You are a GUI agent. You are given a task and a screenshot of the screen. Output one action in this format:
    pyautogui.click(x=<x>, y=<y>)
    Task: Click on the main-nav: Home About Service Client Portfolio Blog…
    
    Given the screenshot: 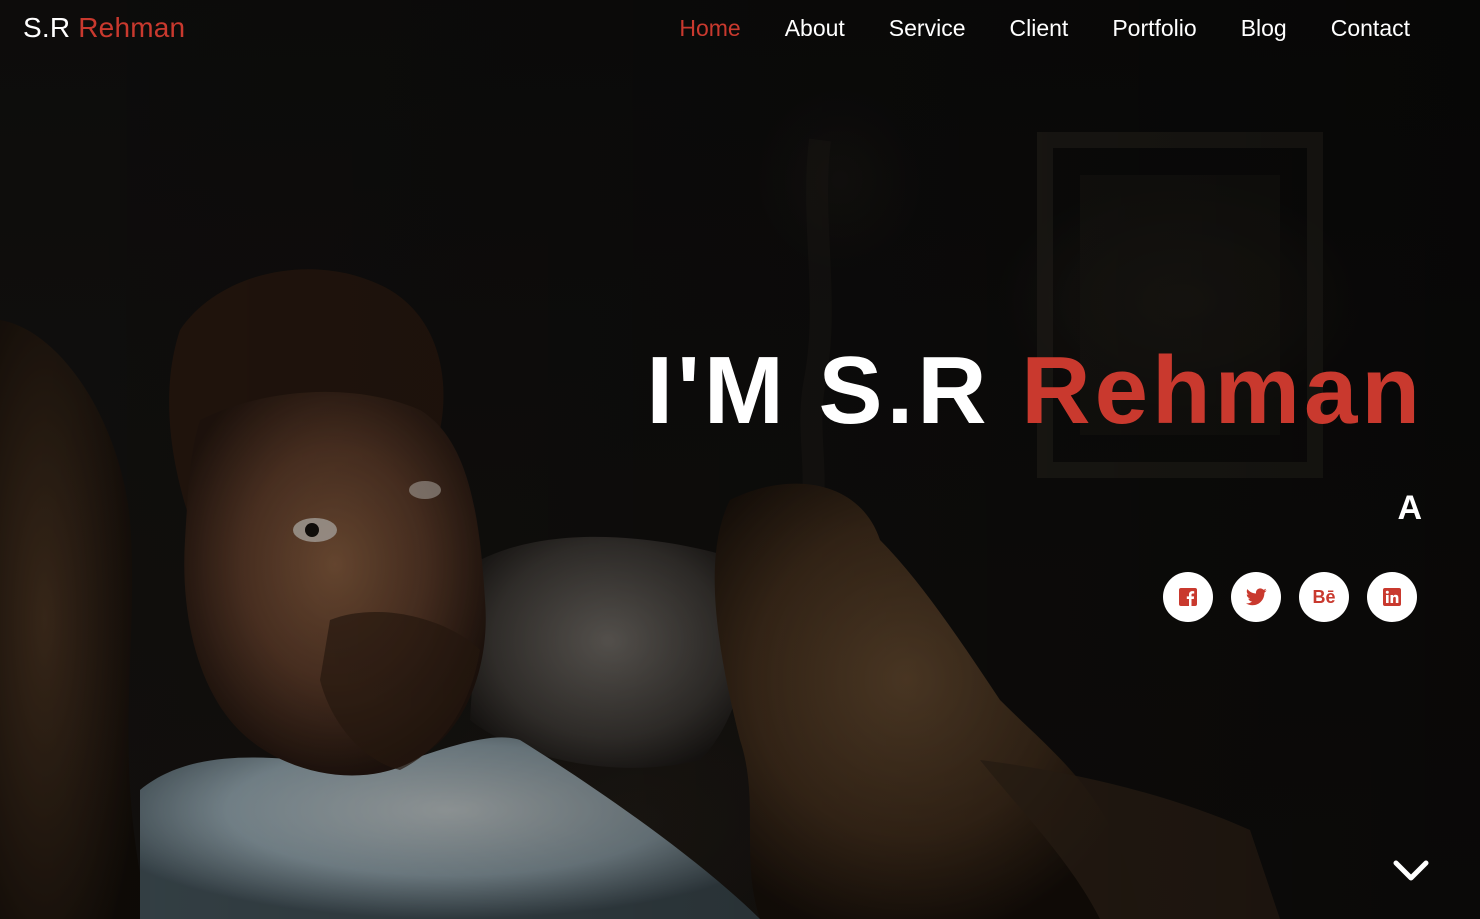 What is the action you would take?
    pyautogui.click(x=1022, y=28)
    